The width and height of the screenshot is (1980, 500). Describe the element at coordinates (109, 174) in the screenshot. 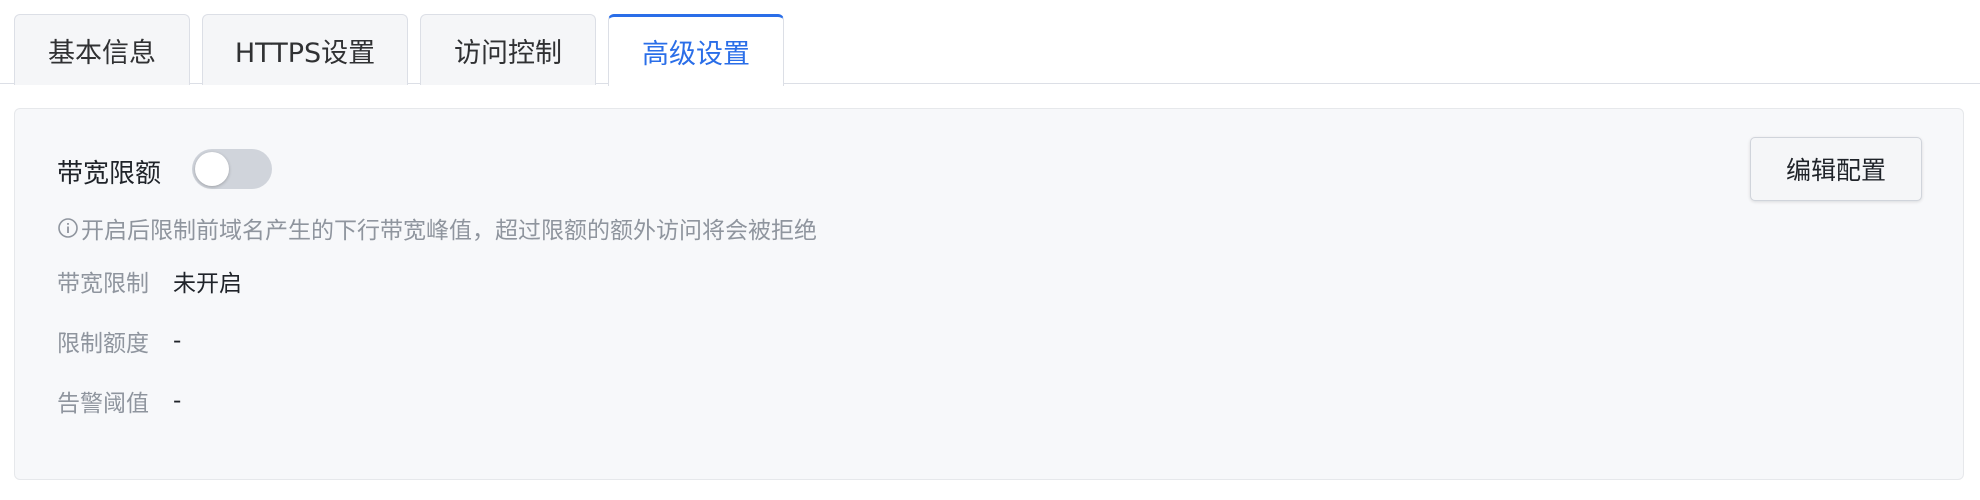

I see `bandwidth-limit-title: 带宽限额` at that location.